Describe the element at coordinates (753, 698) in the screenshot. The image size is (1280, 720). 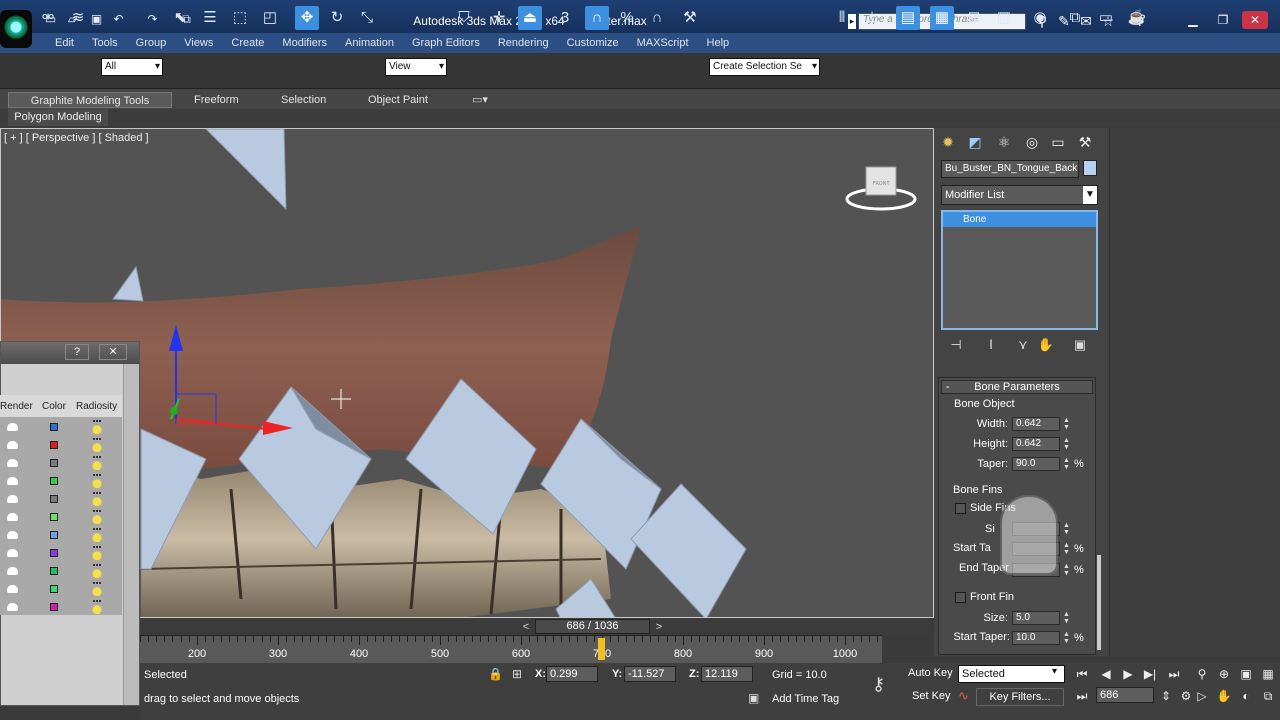
I see `time-tag-icon: ▣` at that location.